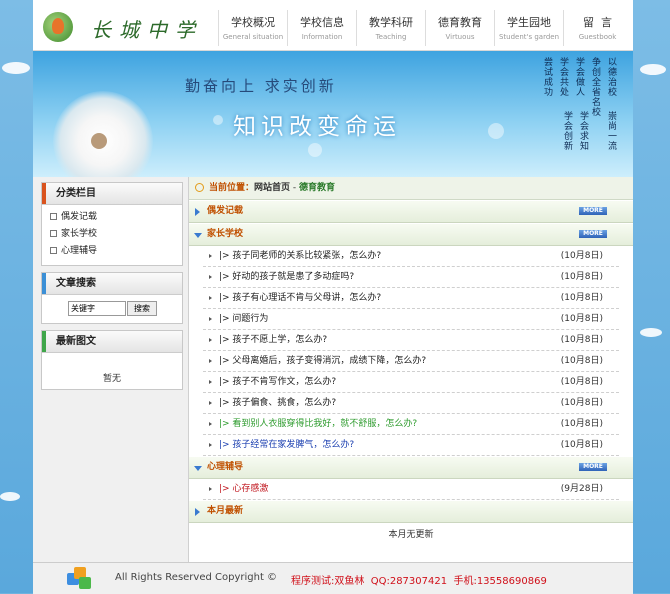 The height and width of the screenshot is (594, 670). I want to click on nav-item-overview: 学校概况 General situation, so click(252, 28).